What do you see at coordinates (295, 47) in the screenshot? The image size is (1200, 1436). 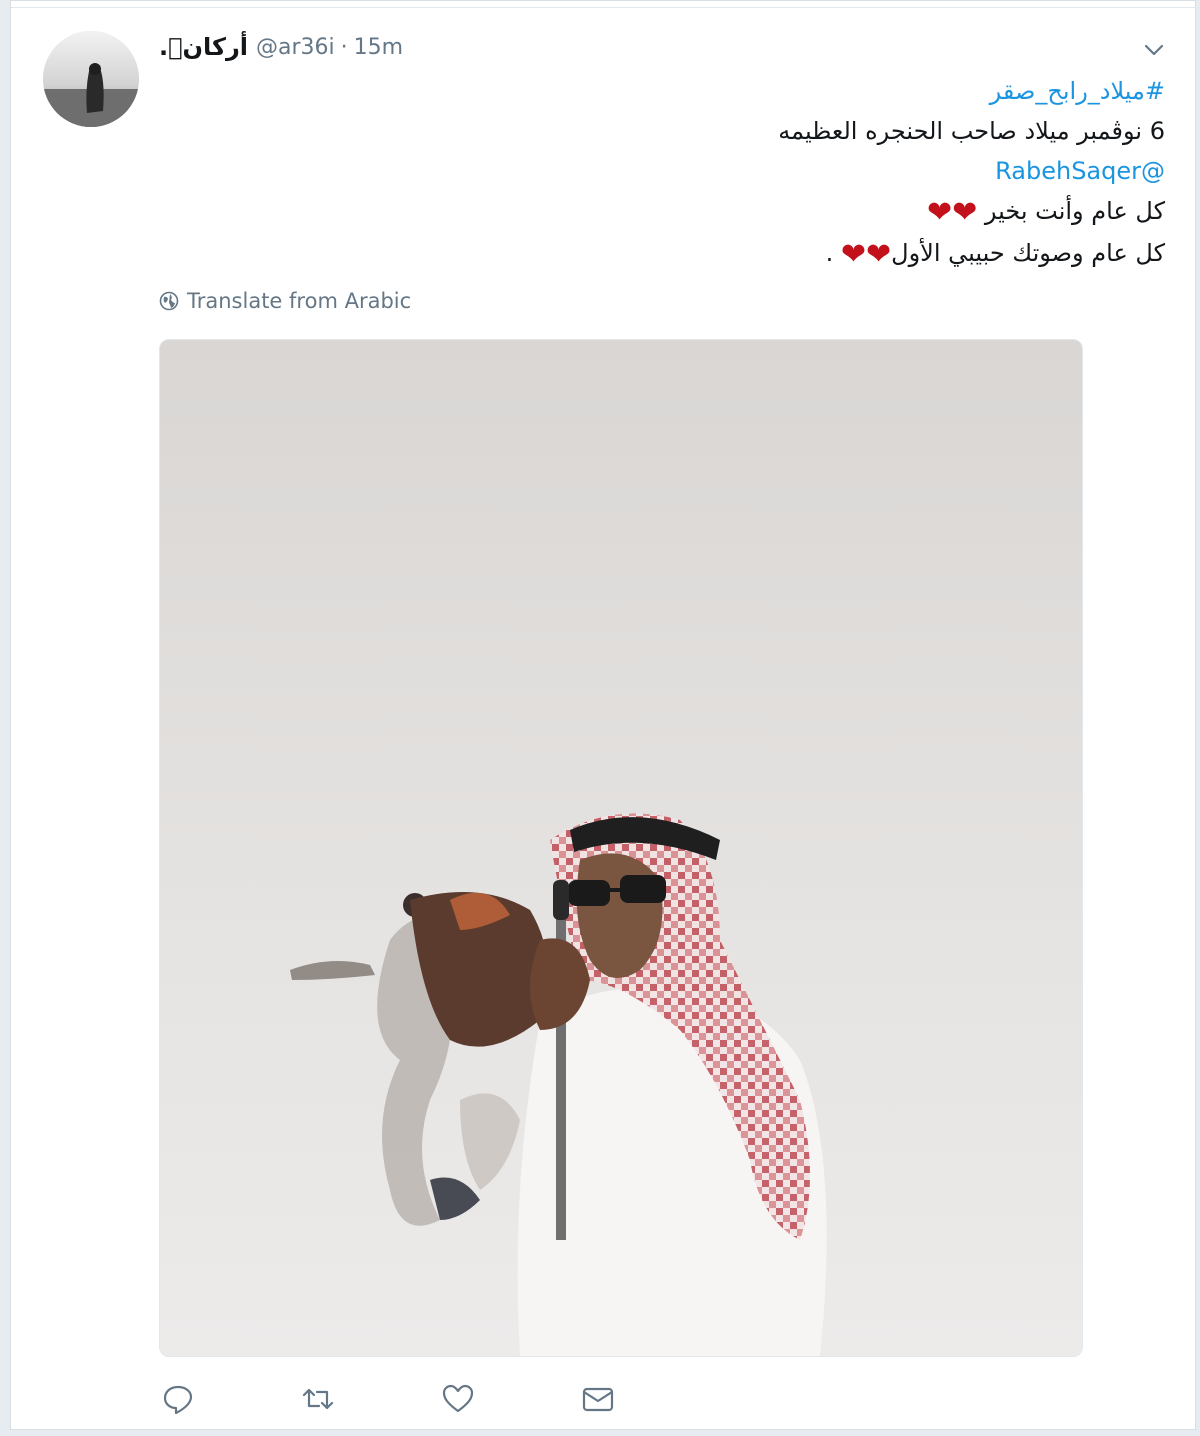 I see `handle: @ar36i` at bounding box center [295, 47].